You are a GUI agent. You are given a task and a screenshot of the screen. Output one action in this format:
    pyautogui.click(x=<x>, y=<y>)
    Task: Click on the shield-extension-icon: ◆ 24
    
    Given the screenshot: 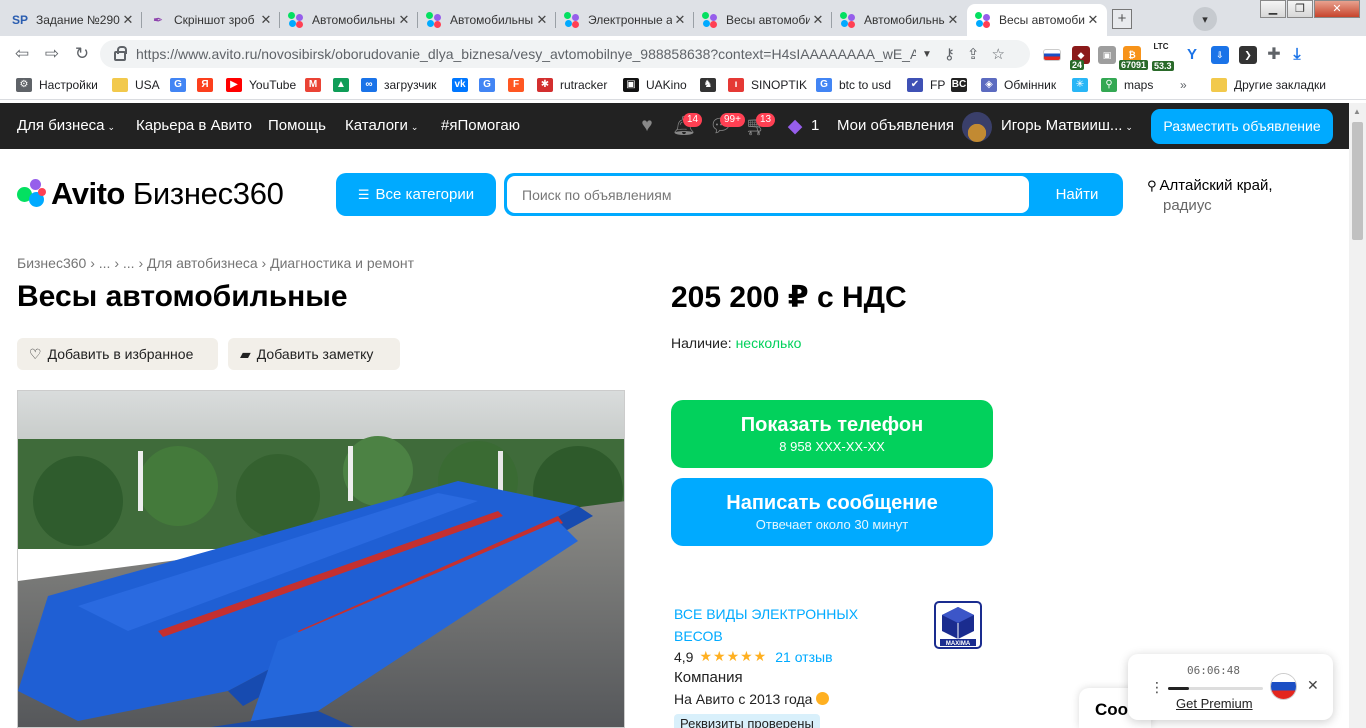 What is the action you would take?
    pyautogui.click(x=1080, y=58)
    